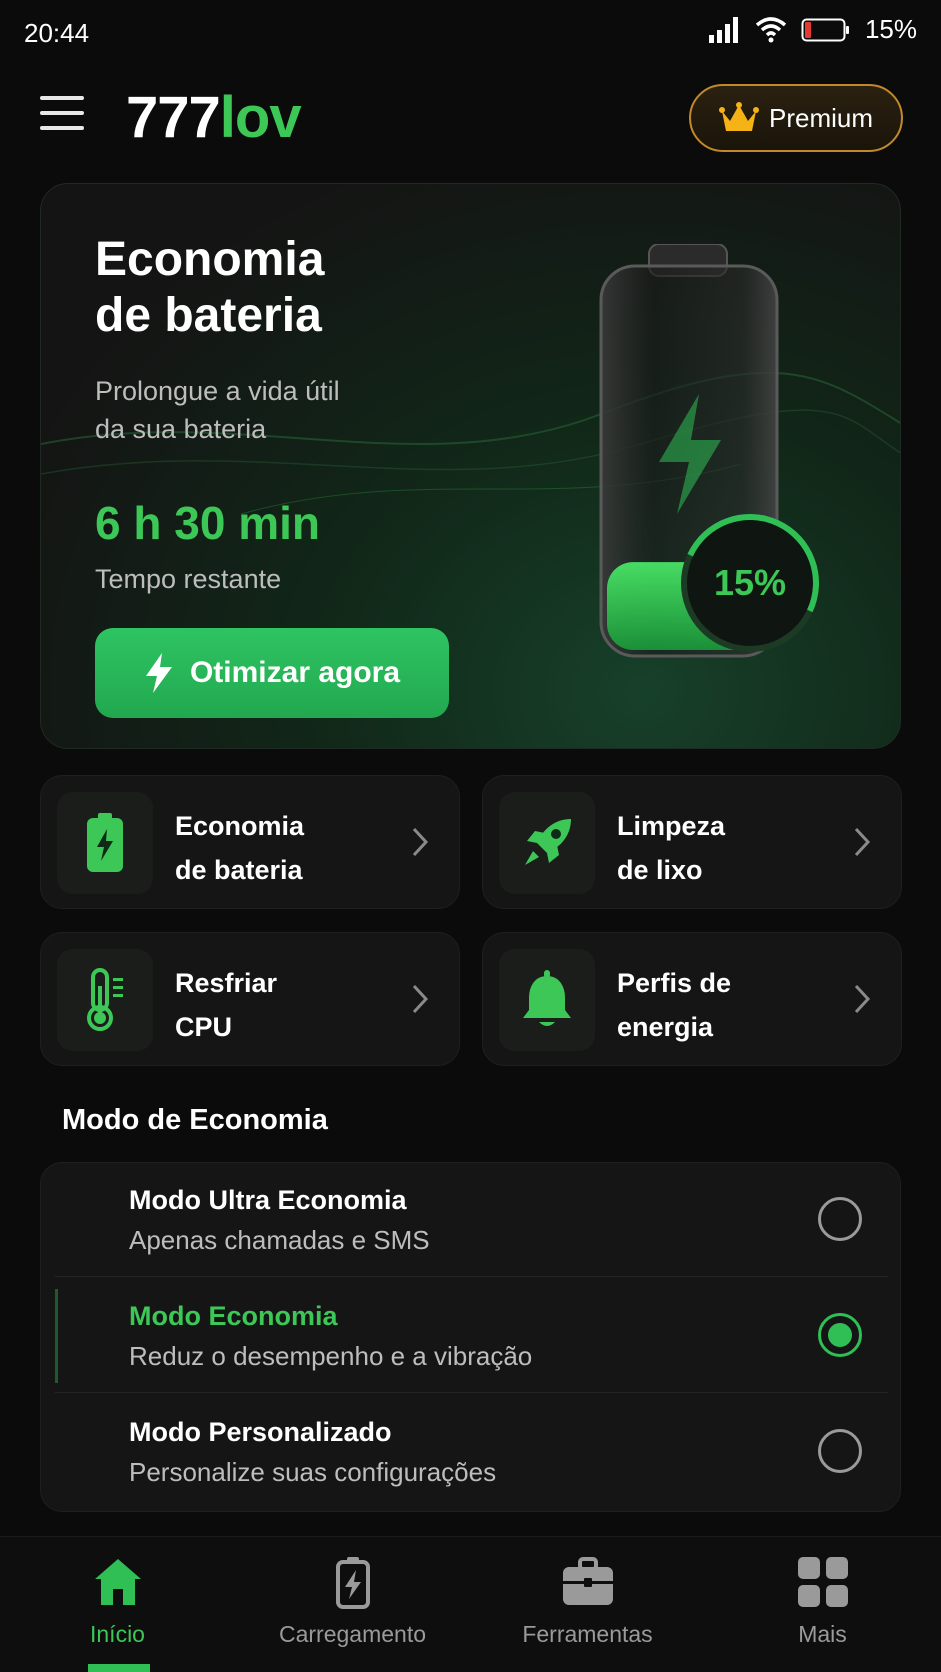  What do you see at coordinates (188, 579) in the screenshot?
I see `time-remaining-label: Tempo restante` at bounding box center [188, 579].